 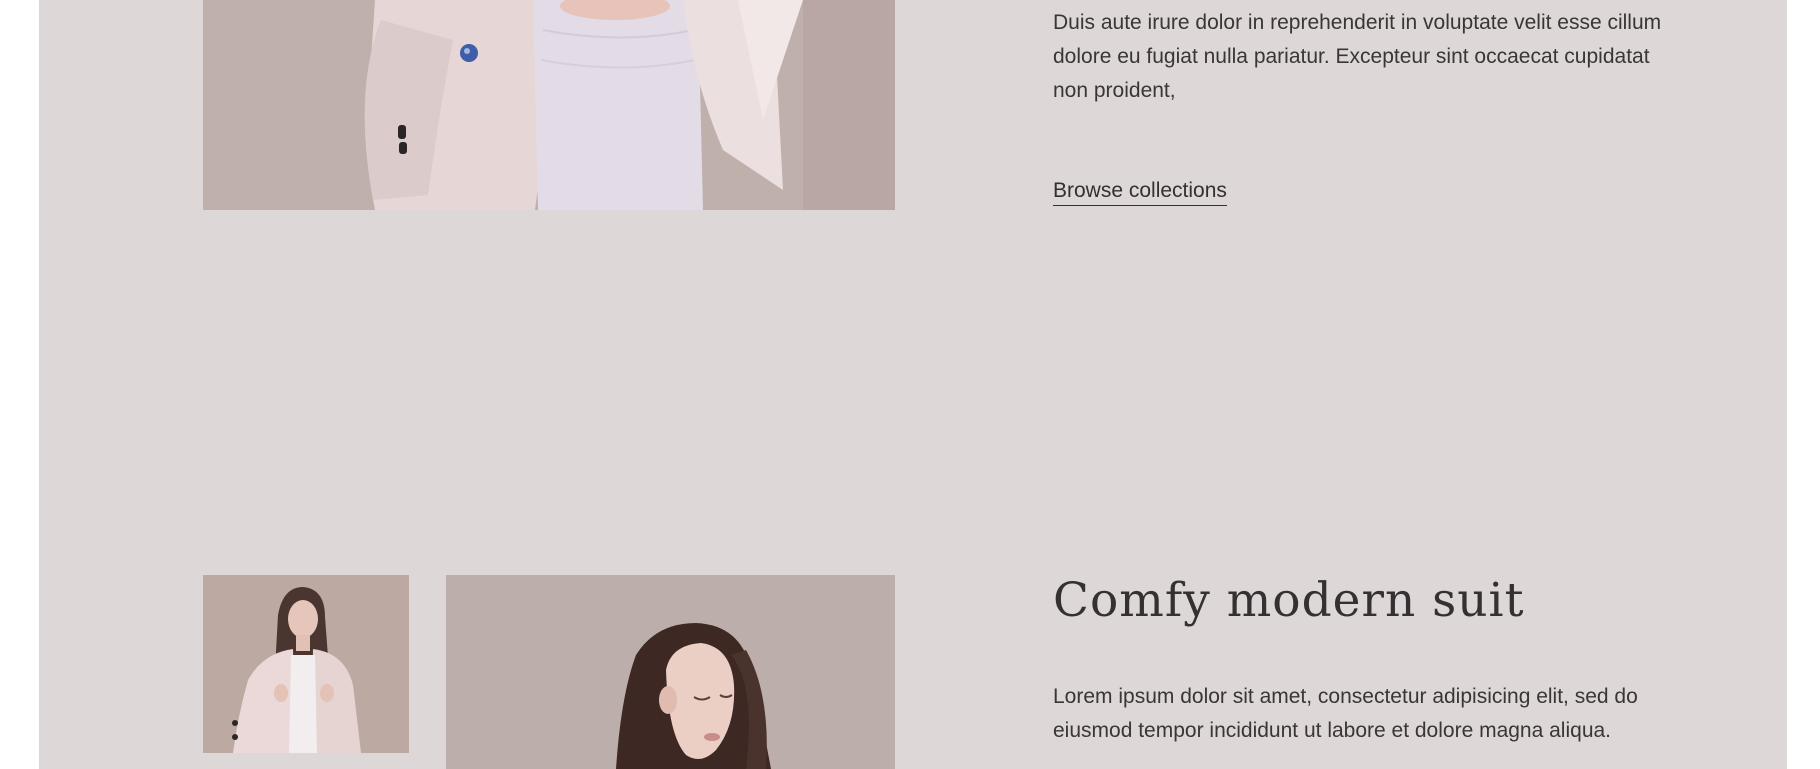 I want to click on model-thumbnail-photo, so click(x=306, y=664).